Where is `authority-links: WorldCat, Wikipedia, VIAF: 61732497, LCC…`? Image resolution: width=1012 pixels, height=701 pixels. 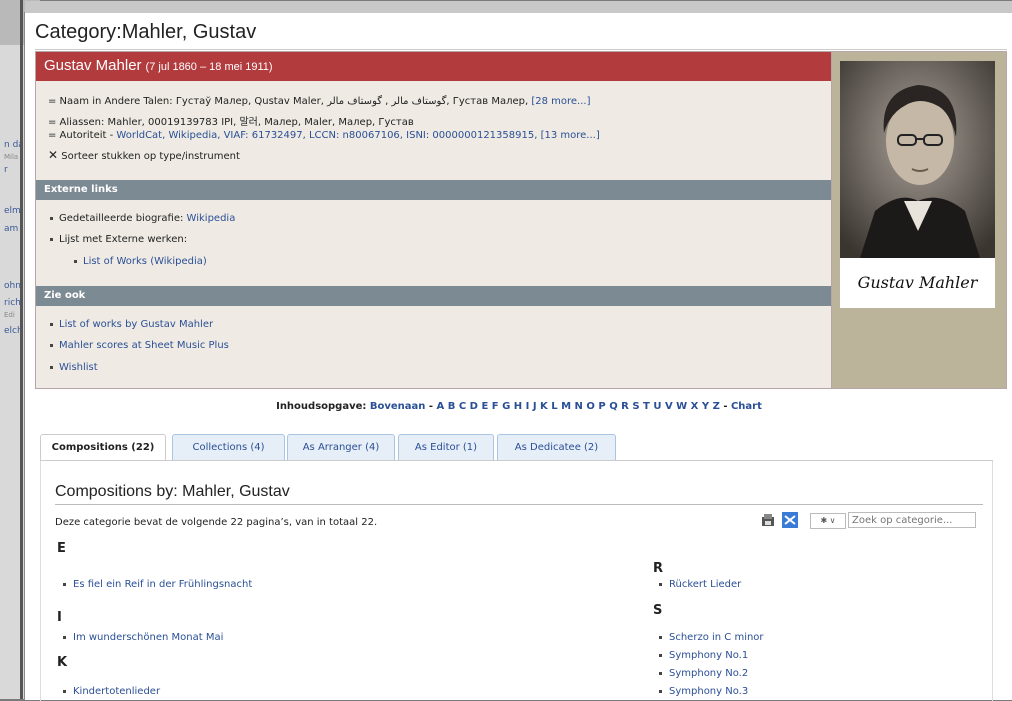
authority-links: WorldCat, Wikipedia, VIAF: 61732497, LCC… is located at coordinates (357, 135).